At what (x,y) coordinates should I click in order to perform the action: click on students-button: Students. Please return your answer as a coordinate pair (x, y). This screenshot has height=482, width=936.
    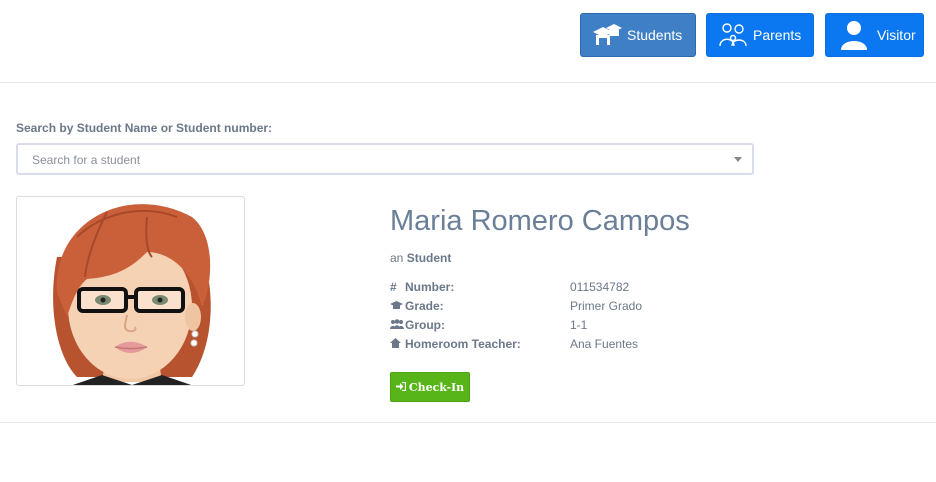
    Looking at the image, I should click on (638, 35).